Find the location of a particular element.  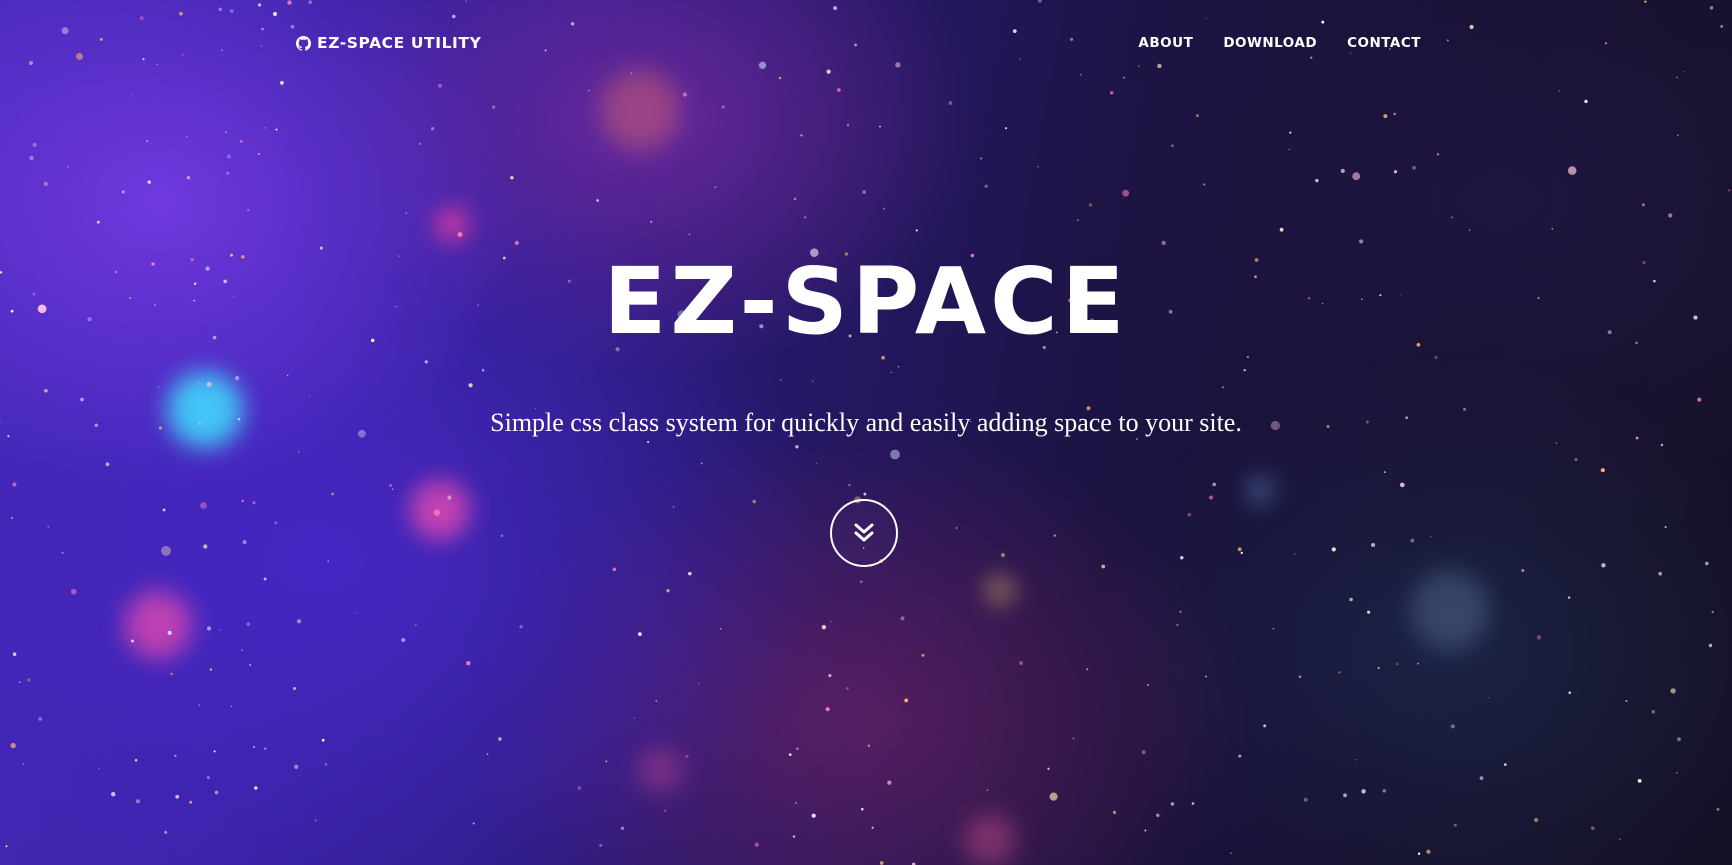

hero-title: EZ-SPACE is located at coordinates (866, 301).